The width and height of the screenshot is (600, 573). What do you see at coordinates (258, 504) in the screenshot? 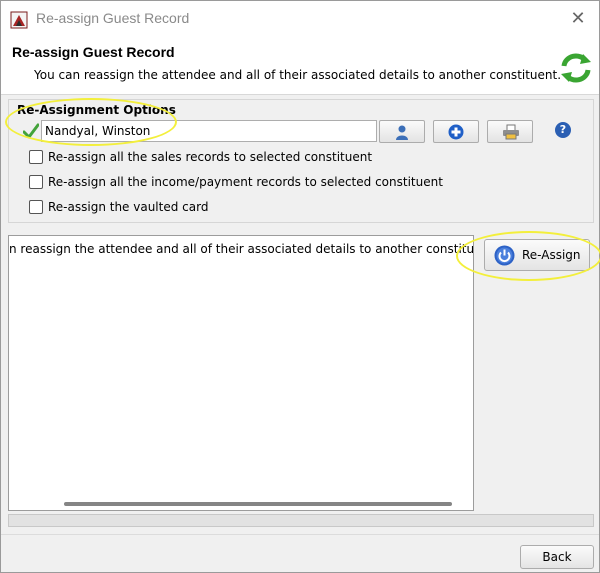
I see `scrollbar-thumb` at bounding box center [258, 504].